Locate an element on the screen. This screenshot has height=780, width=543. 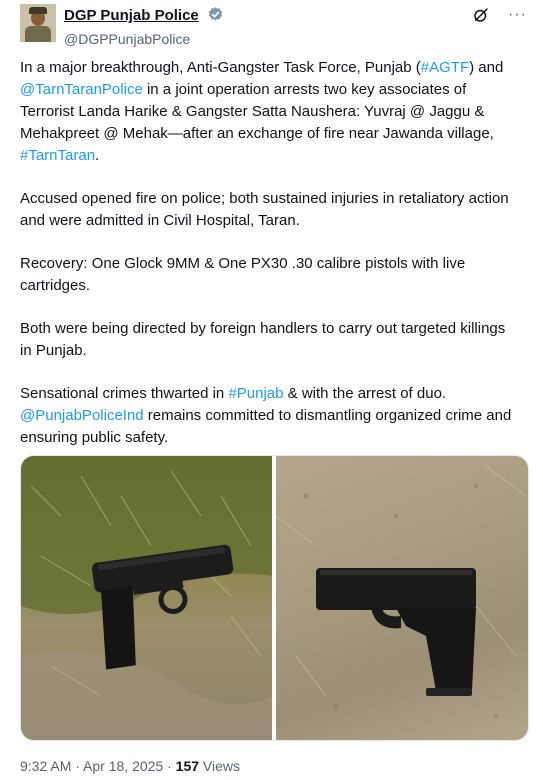
hashtag-agtf-link: #AGTF is located at coordinates (445, 67).